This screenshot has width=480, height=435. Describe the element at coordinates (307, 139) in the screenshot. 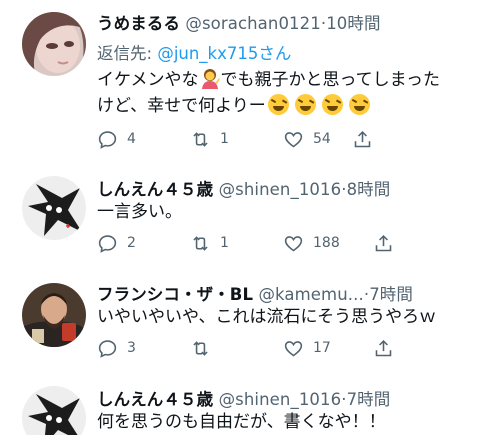

I see `like-button: 54` at that location.